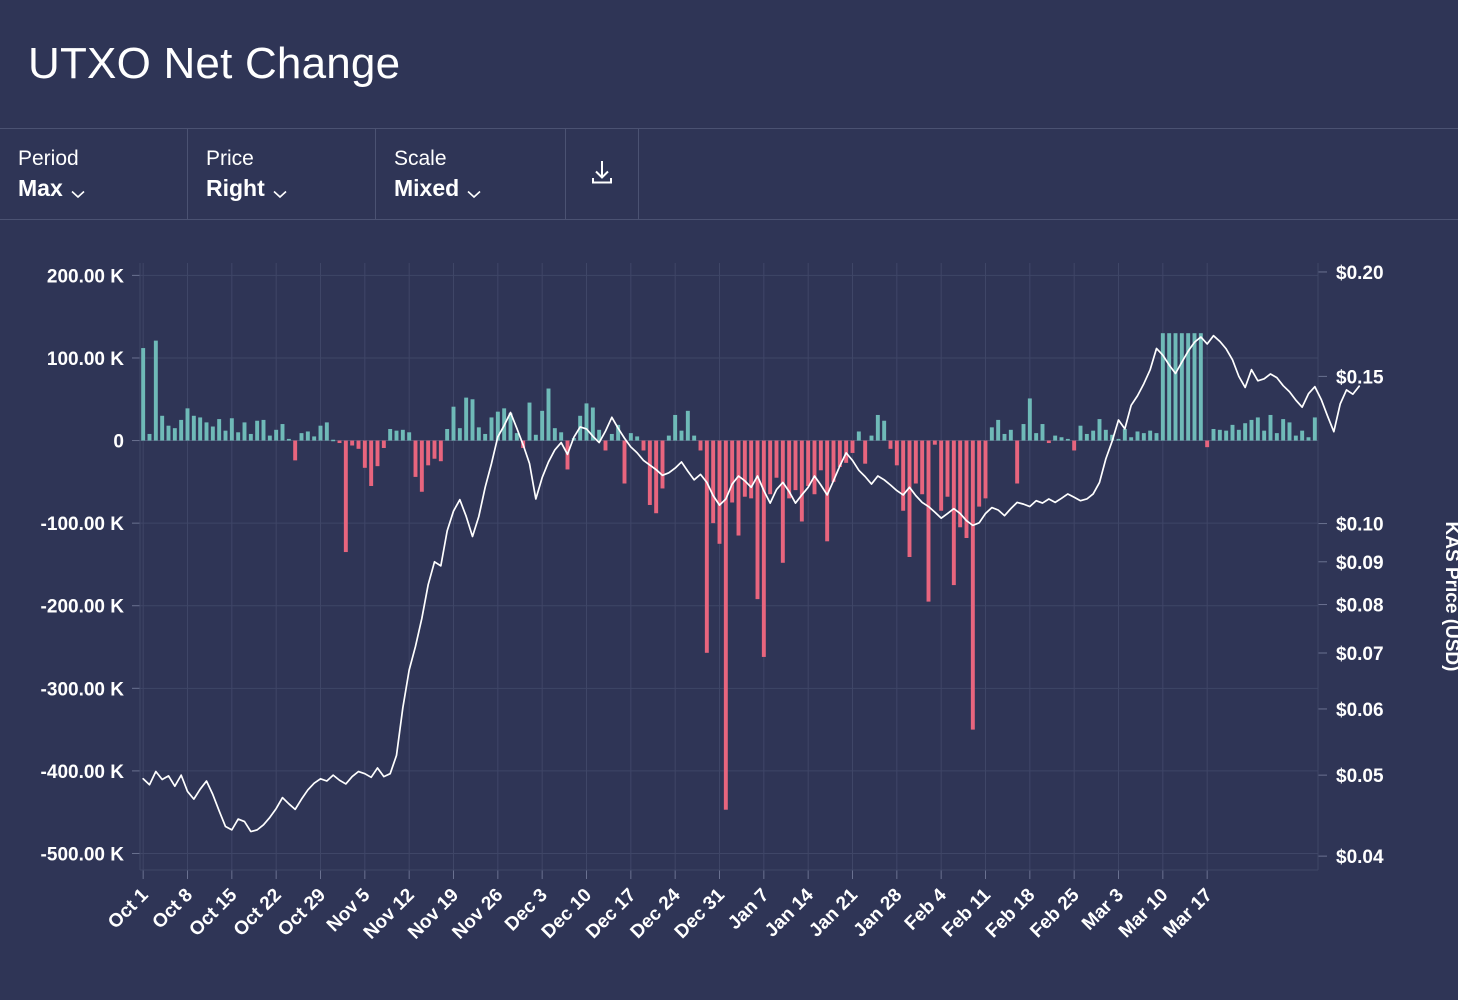 The image size is (1458, 1000). Describe the element at coordinates (213, 912) in the screenshot. I see `x-axis-tick-label: Oct 15` at that location.